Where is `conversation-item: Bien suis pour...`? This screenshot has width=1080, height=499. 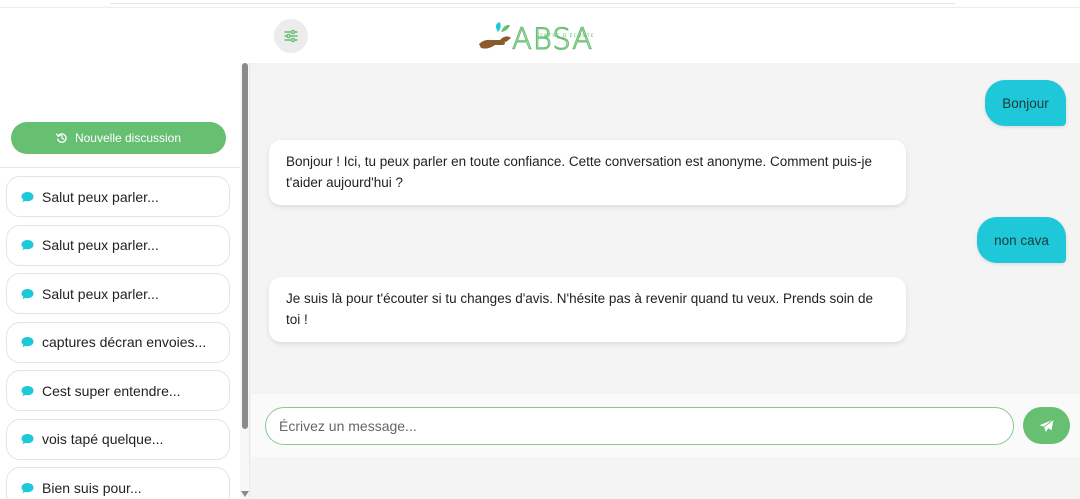
conversation-item: Bien suis pour... is located at coordinates (118, 483).